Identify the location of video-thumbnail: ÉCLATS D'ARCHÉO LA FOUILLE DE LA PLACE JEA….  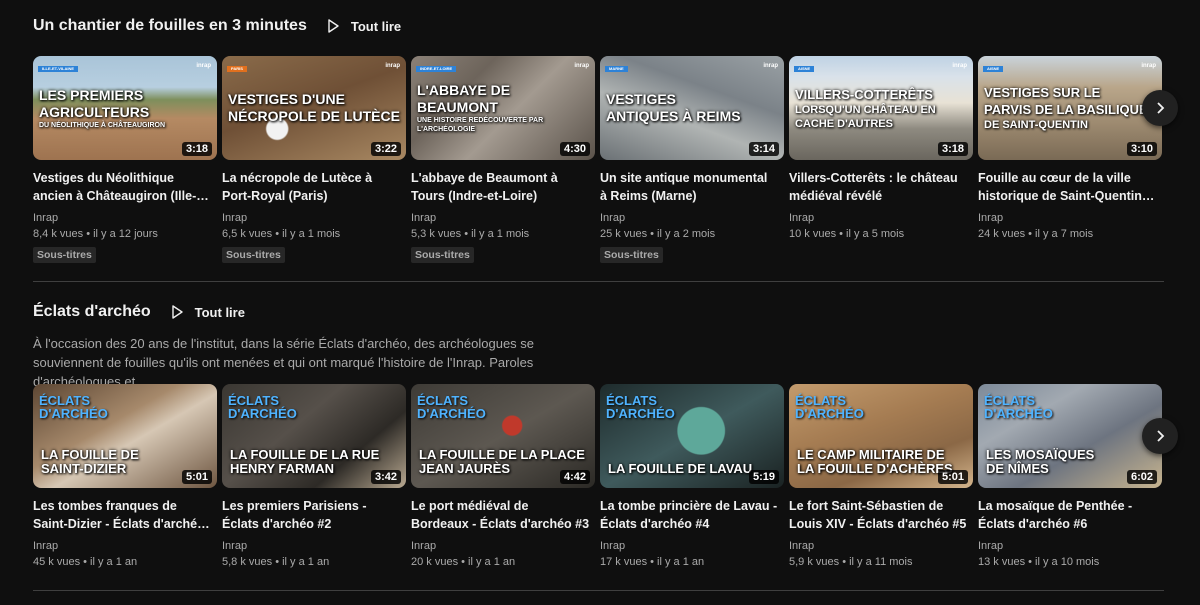
(503, 436).